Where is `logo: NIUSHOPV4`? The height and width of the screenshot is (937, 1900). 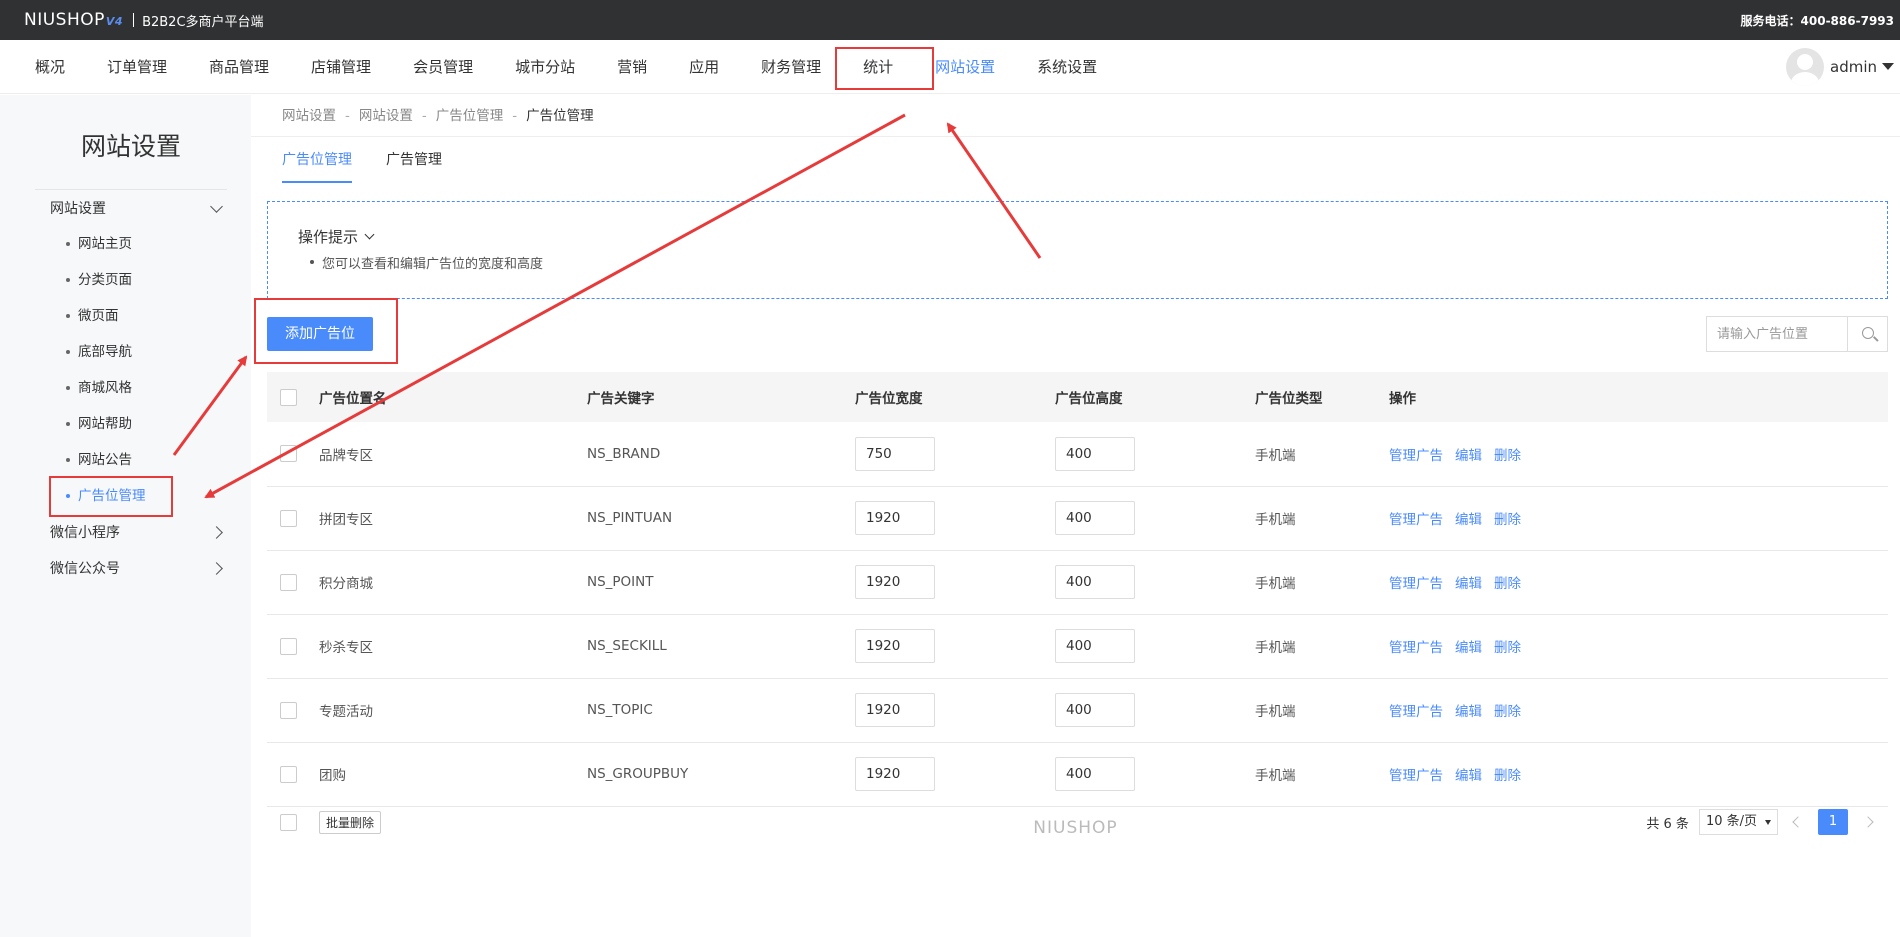
logo: NIUSHOPV4 is located at coordinates (73, 20).